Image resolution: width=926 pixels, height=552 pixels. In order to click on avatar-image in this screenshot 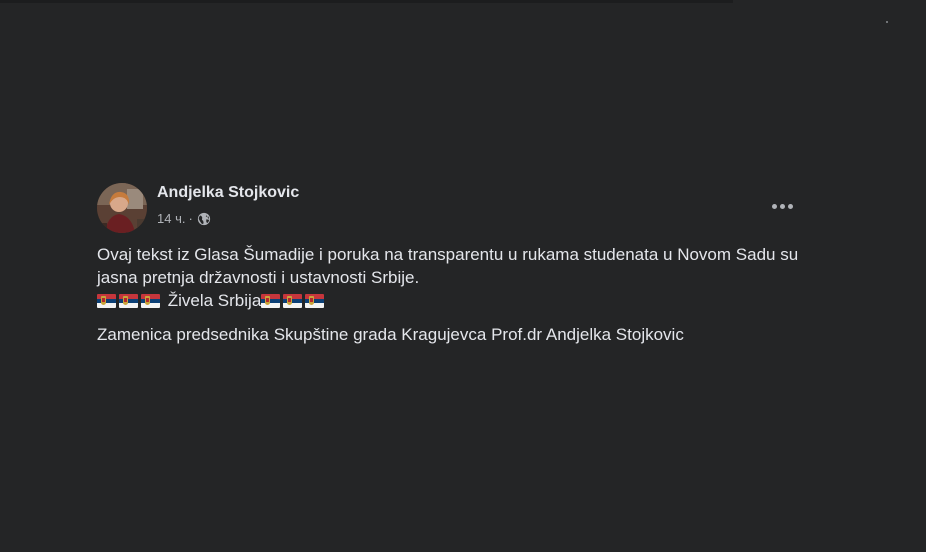, I will do `click(122, 208)`.